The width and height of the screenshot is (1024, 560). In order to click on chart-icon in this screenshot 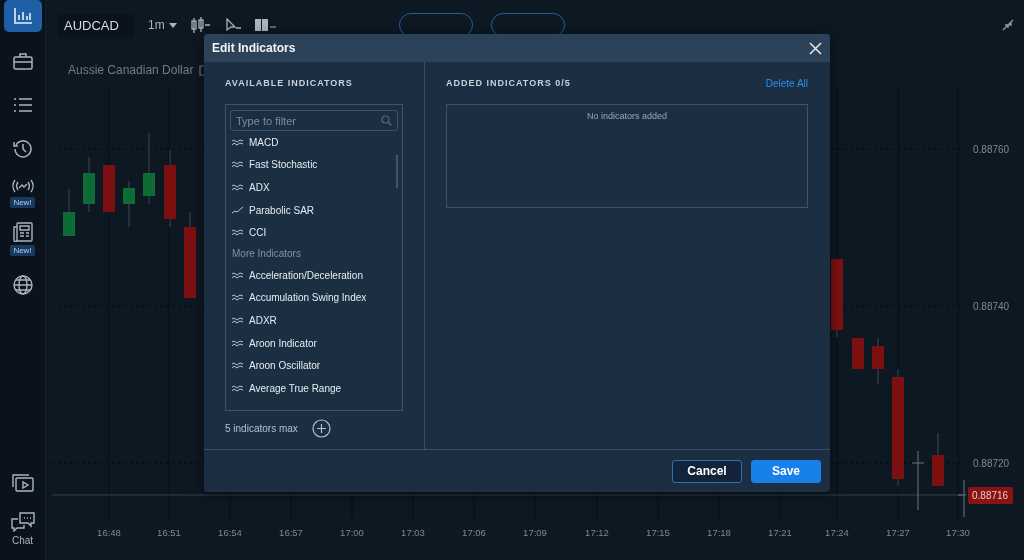, I will do `click(22, 16)`.